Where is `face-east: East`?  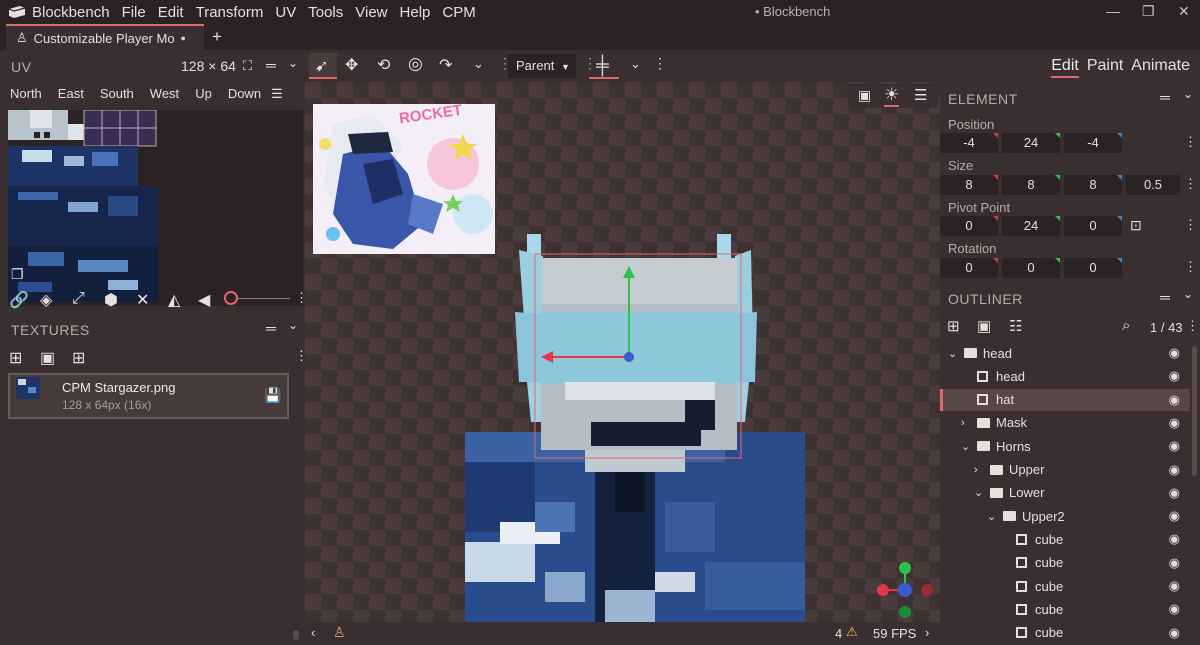
face-east: East is located at coordinates (69, 96).